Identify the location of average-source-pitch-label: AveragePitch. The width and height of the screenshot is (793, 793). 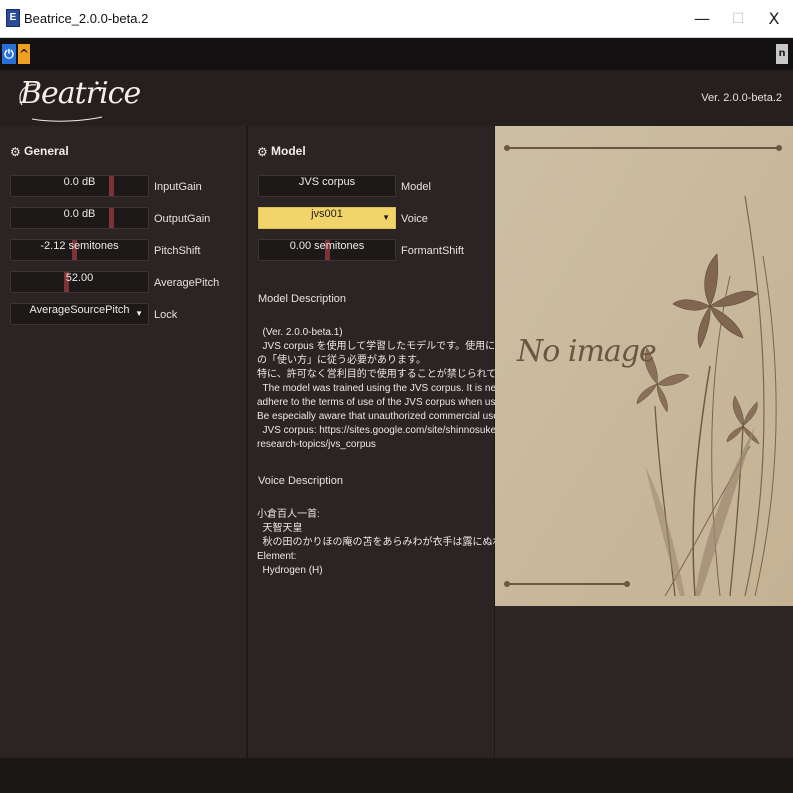
(187, 283).